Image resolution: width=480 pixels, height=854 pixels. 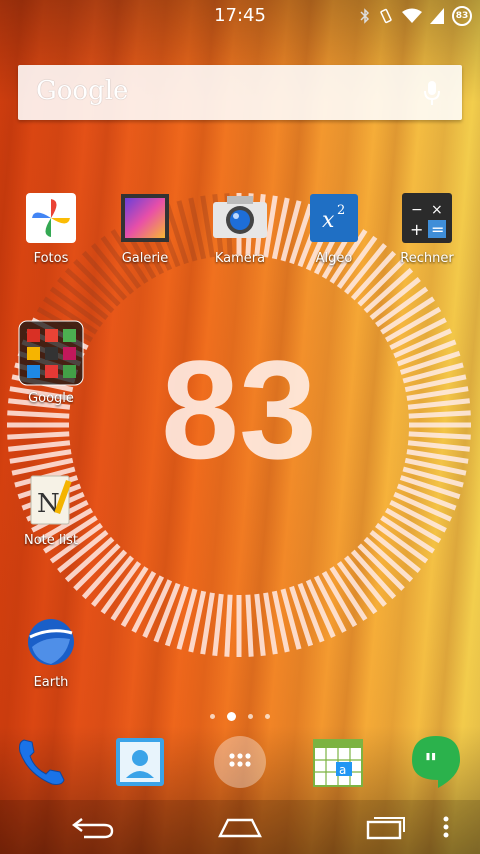 I want to click on phone-icon, so click(x=42, y=762).